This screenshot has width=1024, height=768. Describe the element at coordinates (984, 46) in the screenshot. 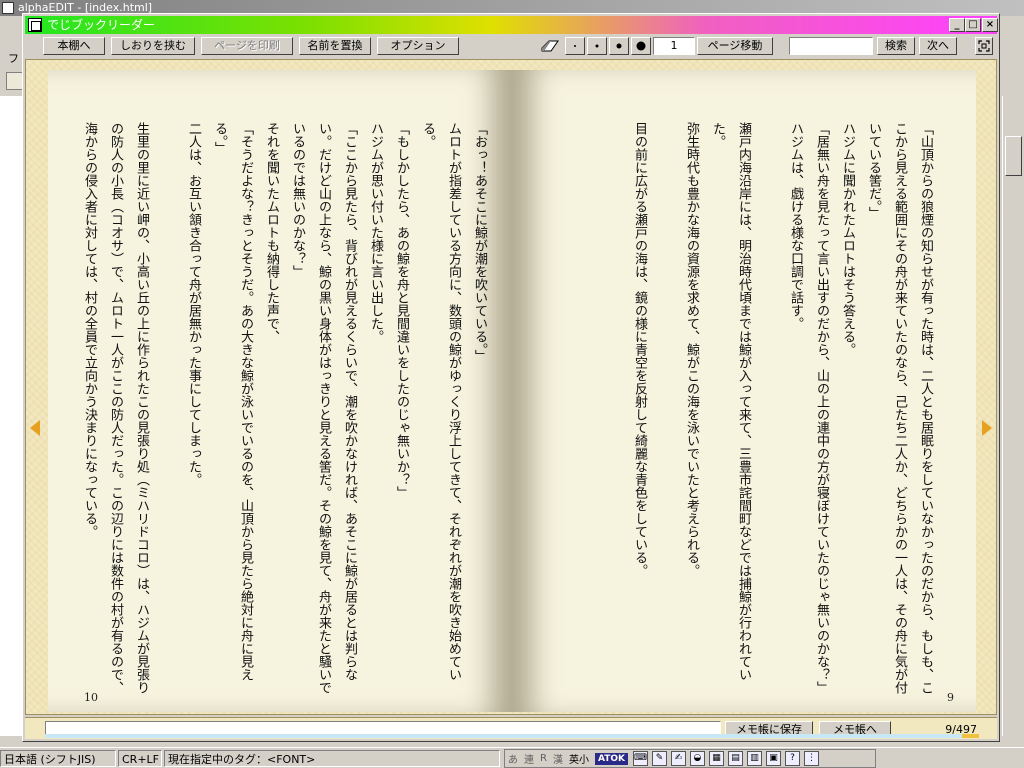

I see `fullscreen-icon` at that location.